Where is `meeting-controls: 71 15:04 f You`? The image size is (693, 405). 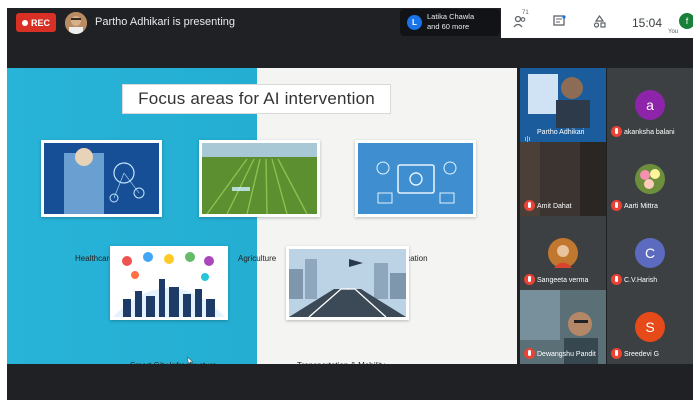 meeting-controls: 71 15:04 f You is located at coordinates (597, 23).